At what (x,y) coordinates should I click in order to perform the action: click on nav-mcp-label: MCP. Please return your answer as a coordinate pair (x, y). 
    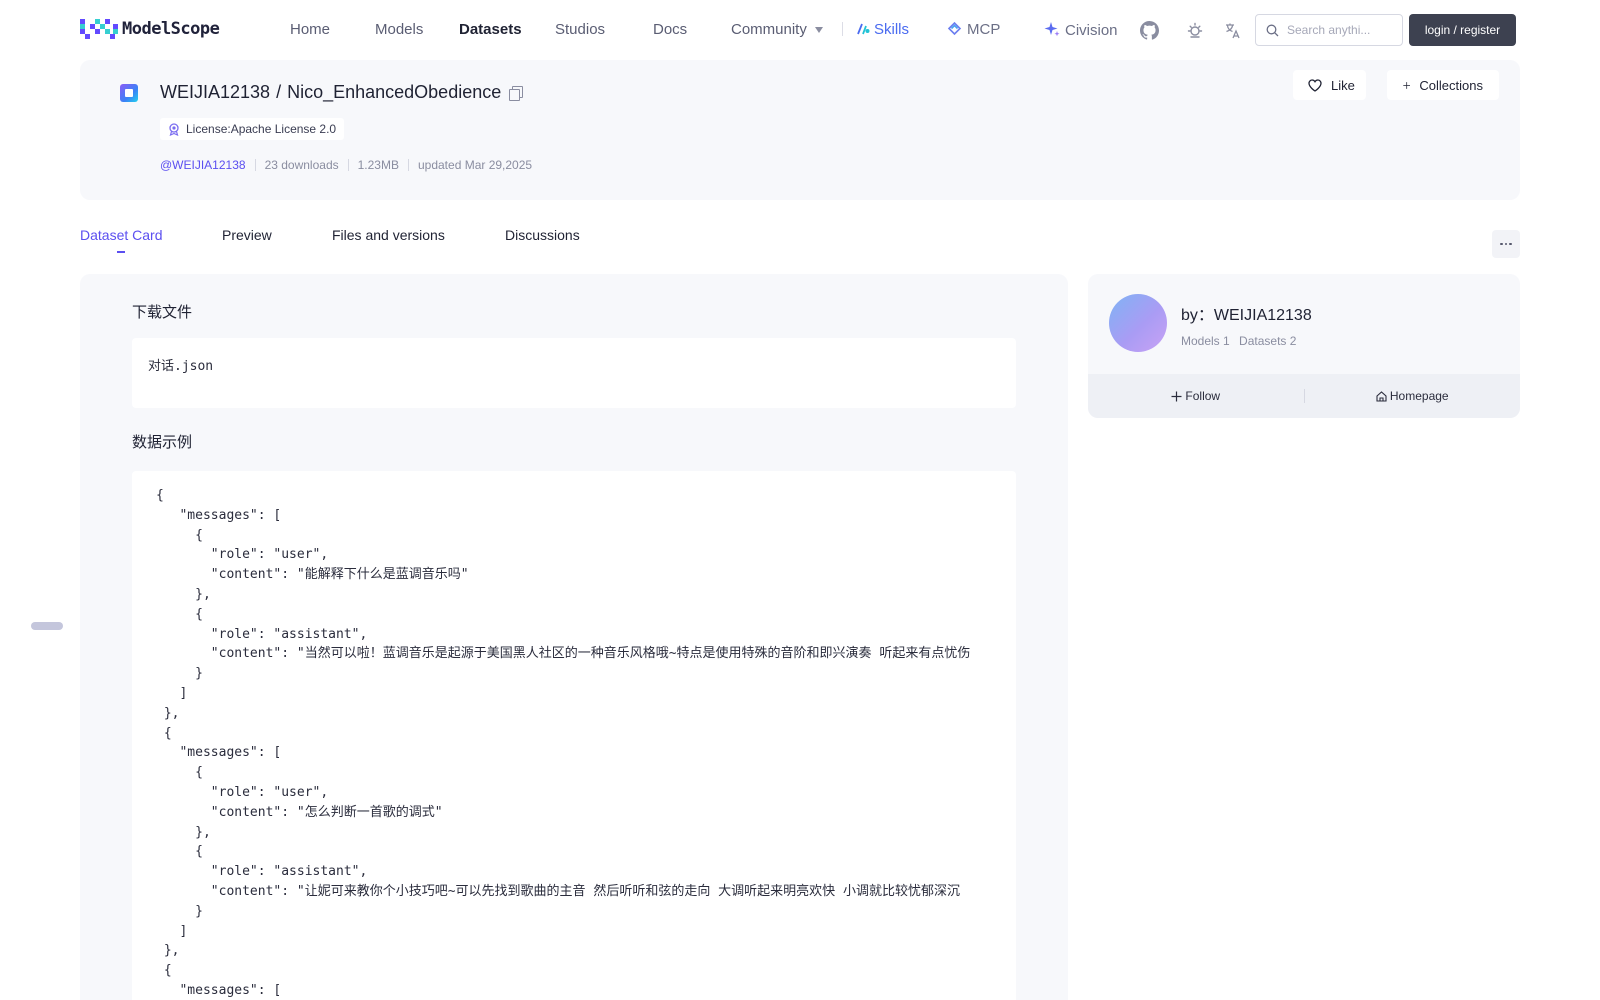
    Looking at the image, I should click on (984, 29).